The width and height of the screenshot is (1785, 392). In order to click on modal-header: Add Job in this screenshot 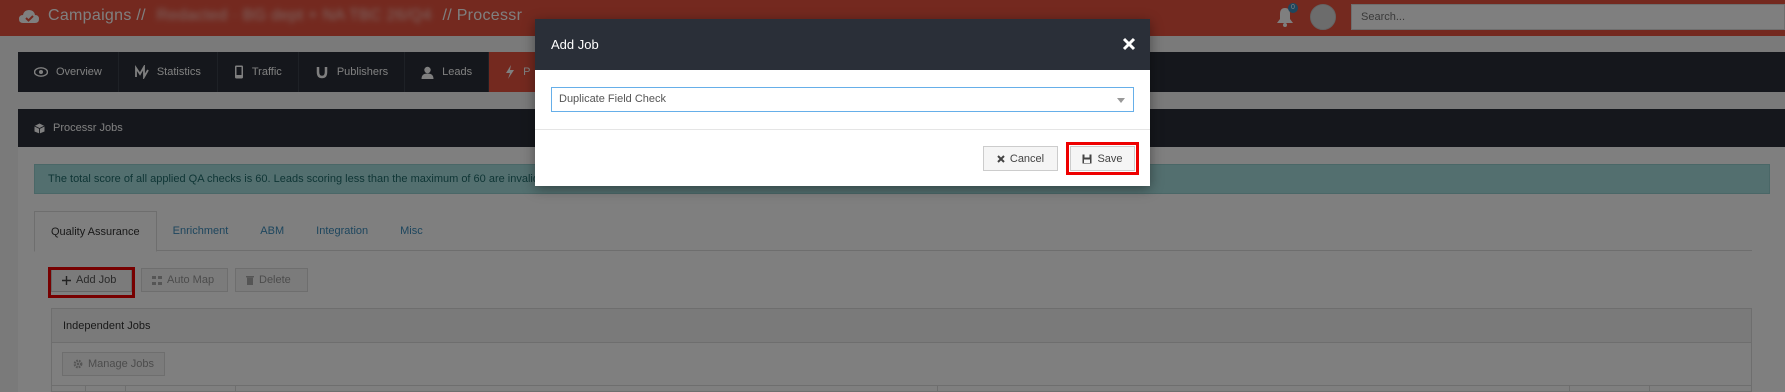, I will do `click(842, 44)`.